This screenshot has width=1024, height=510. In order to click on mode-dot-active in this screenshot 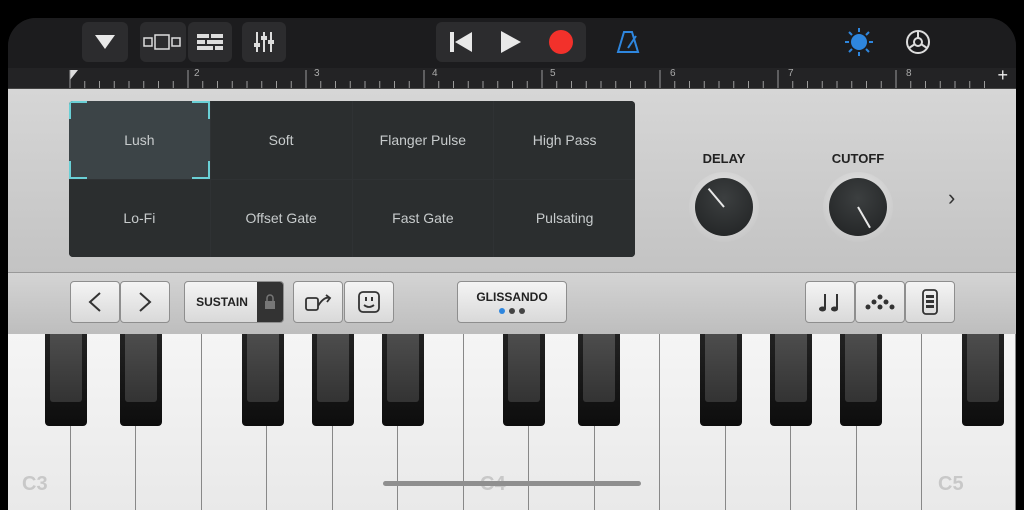, I will do `click(502, 311)`.